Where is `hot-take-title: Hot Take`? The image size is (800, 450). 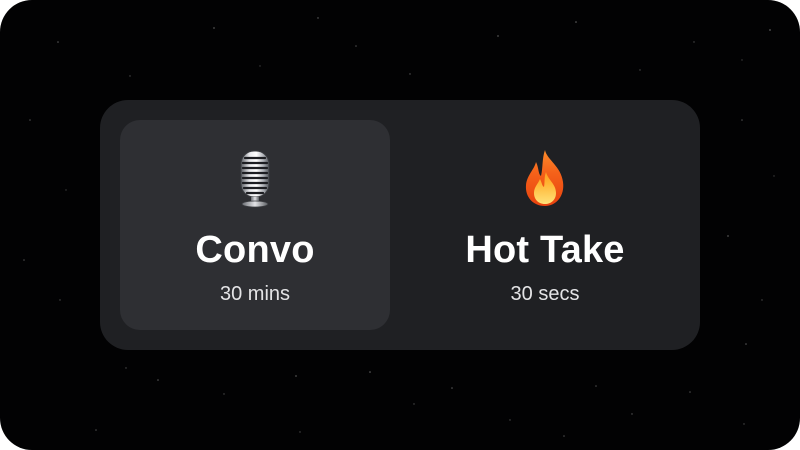
hot-take-title: Hot Take is located at coordinates (545, 250).